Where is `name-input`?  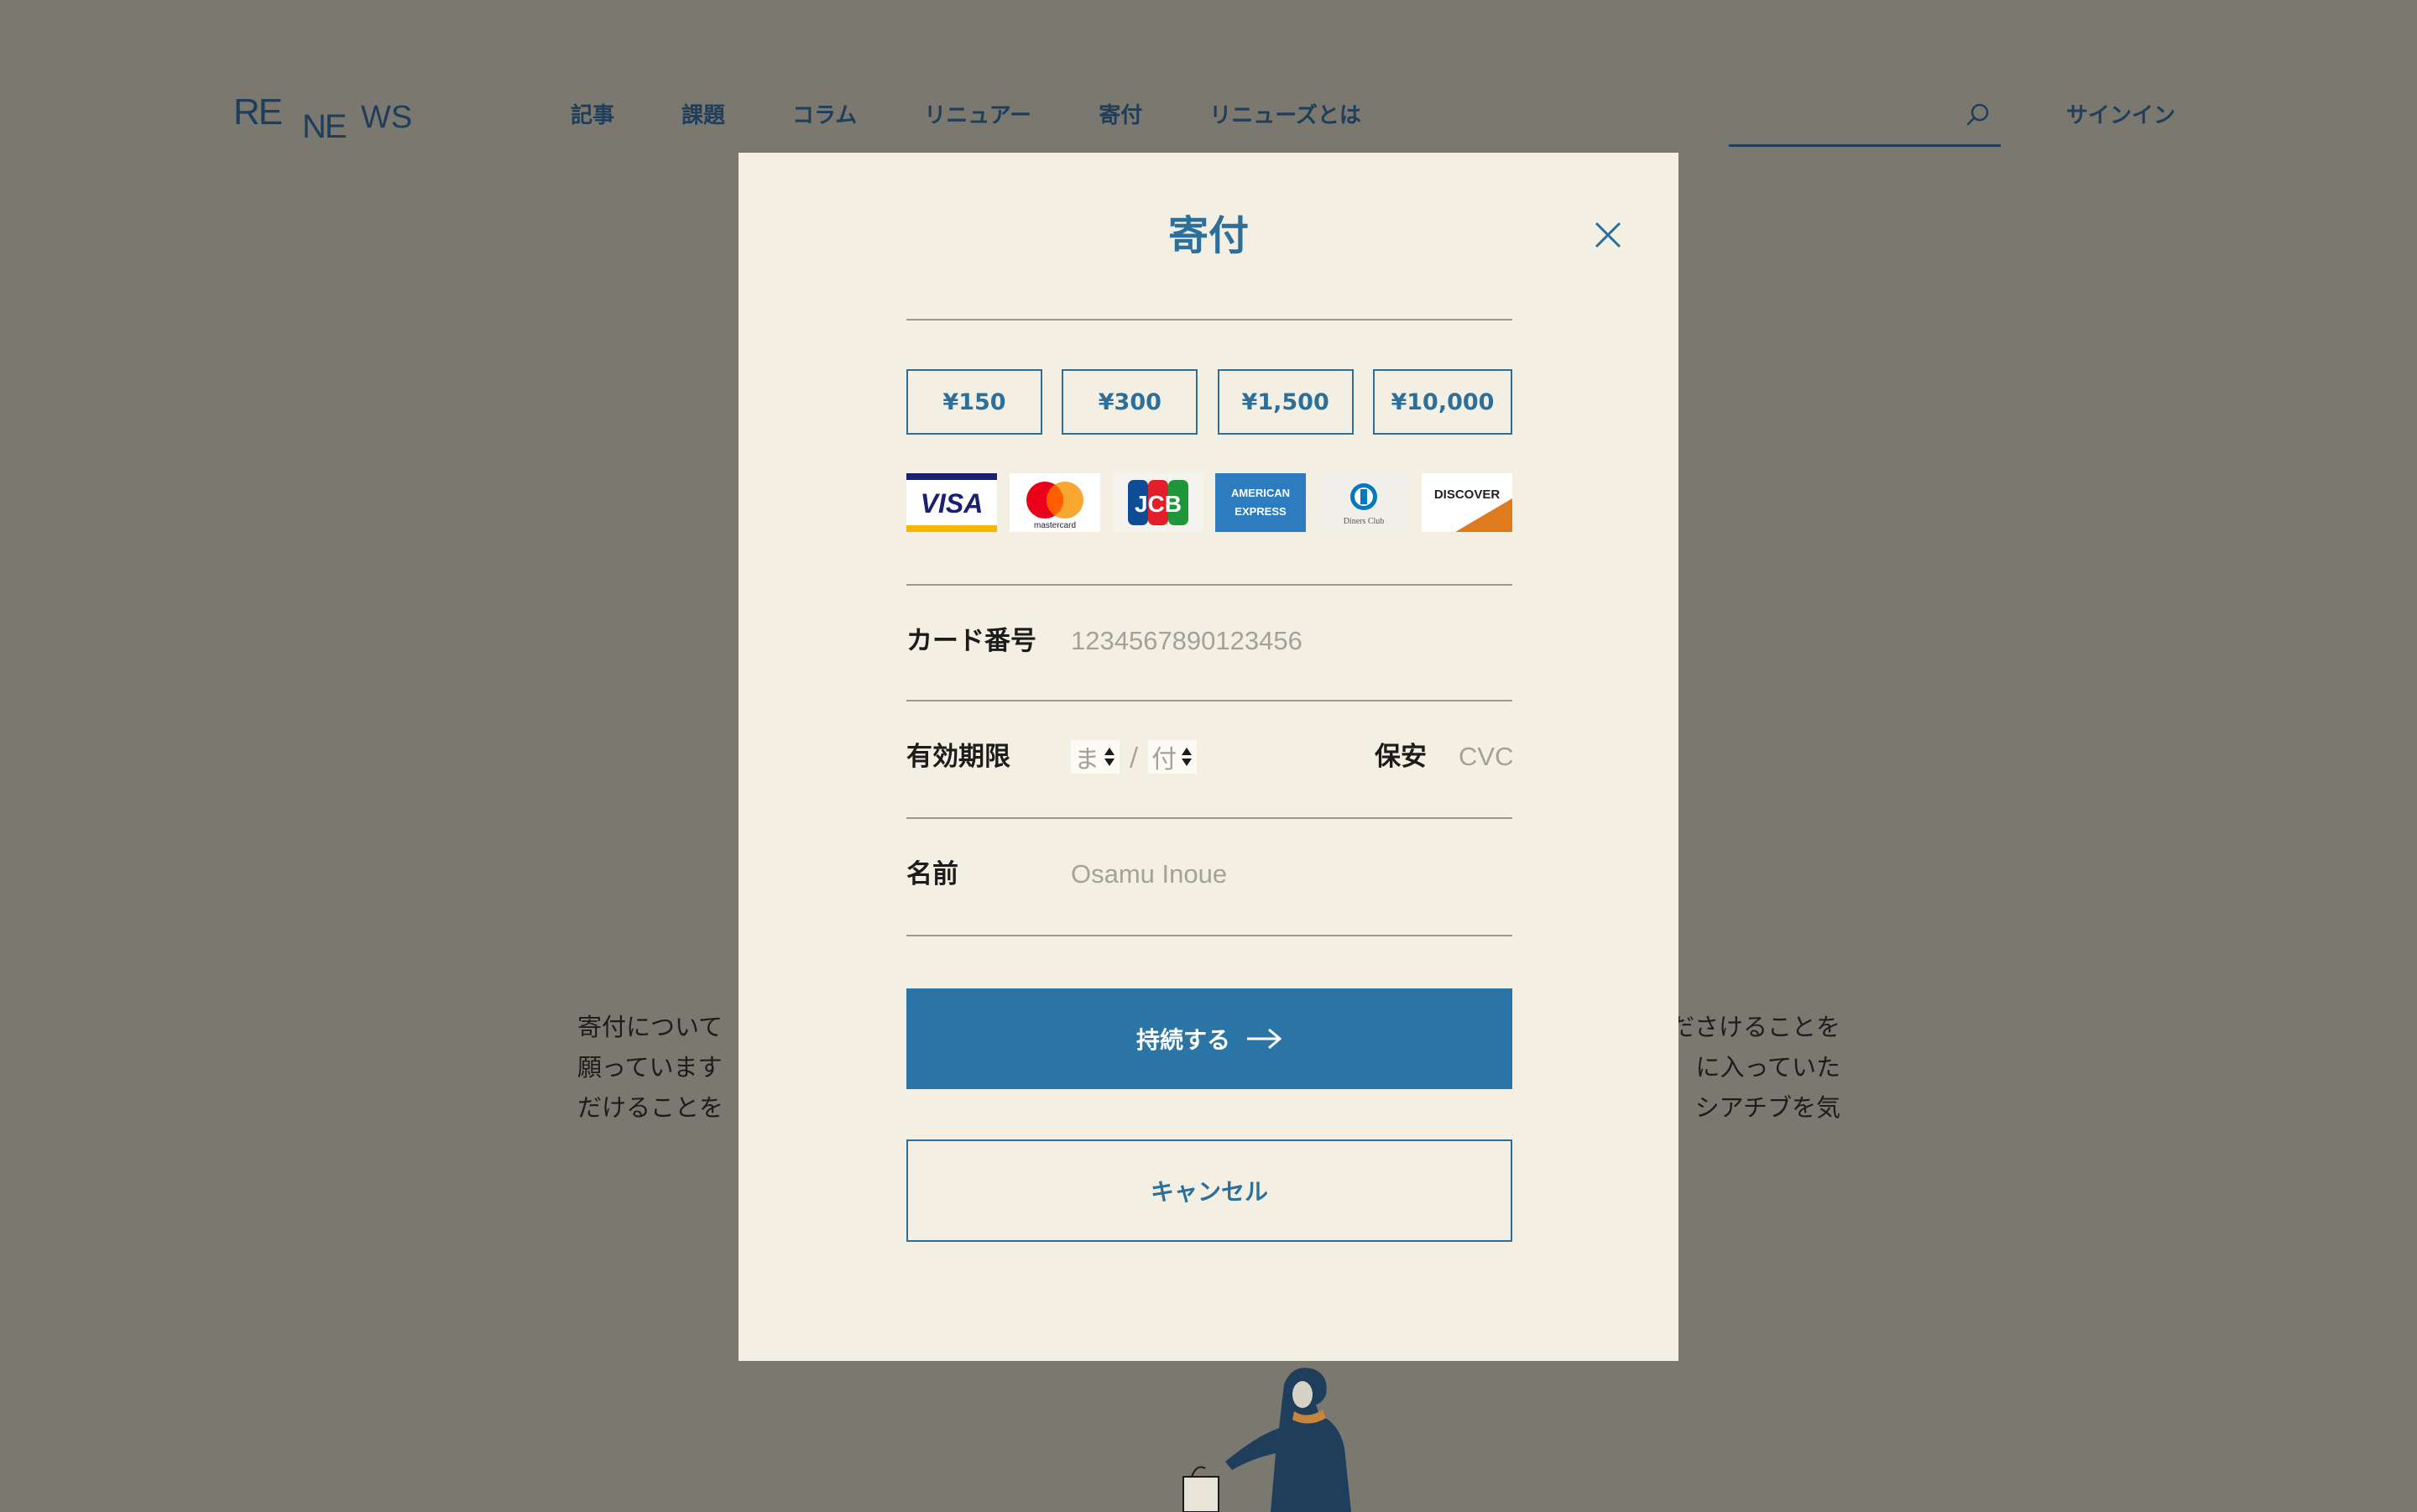
name-input is located at coordinates (1289, 874).